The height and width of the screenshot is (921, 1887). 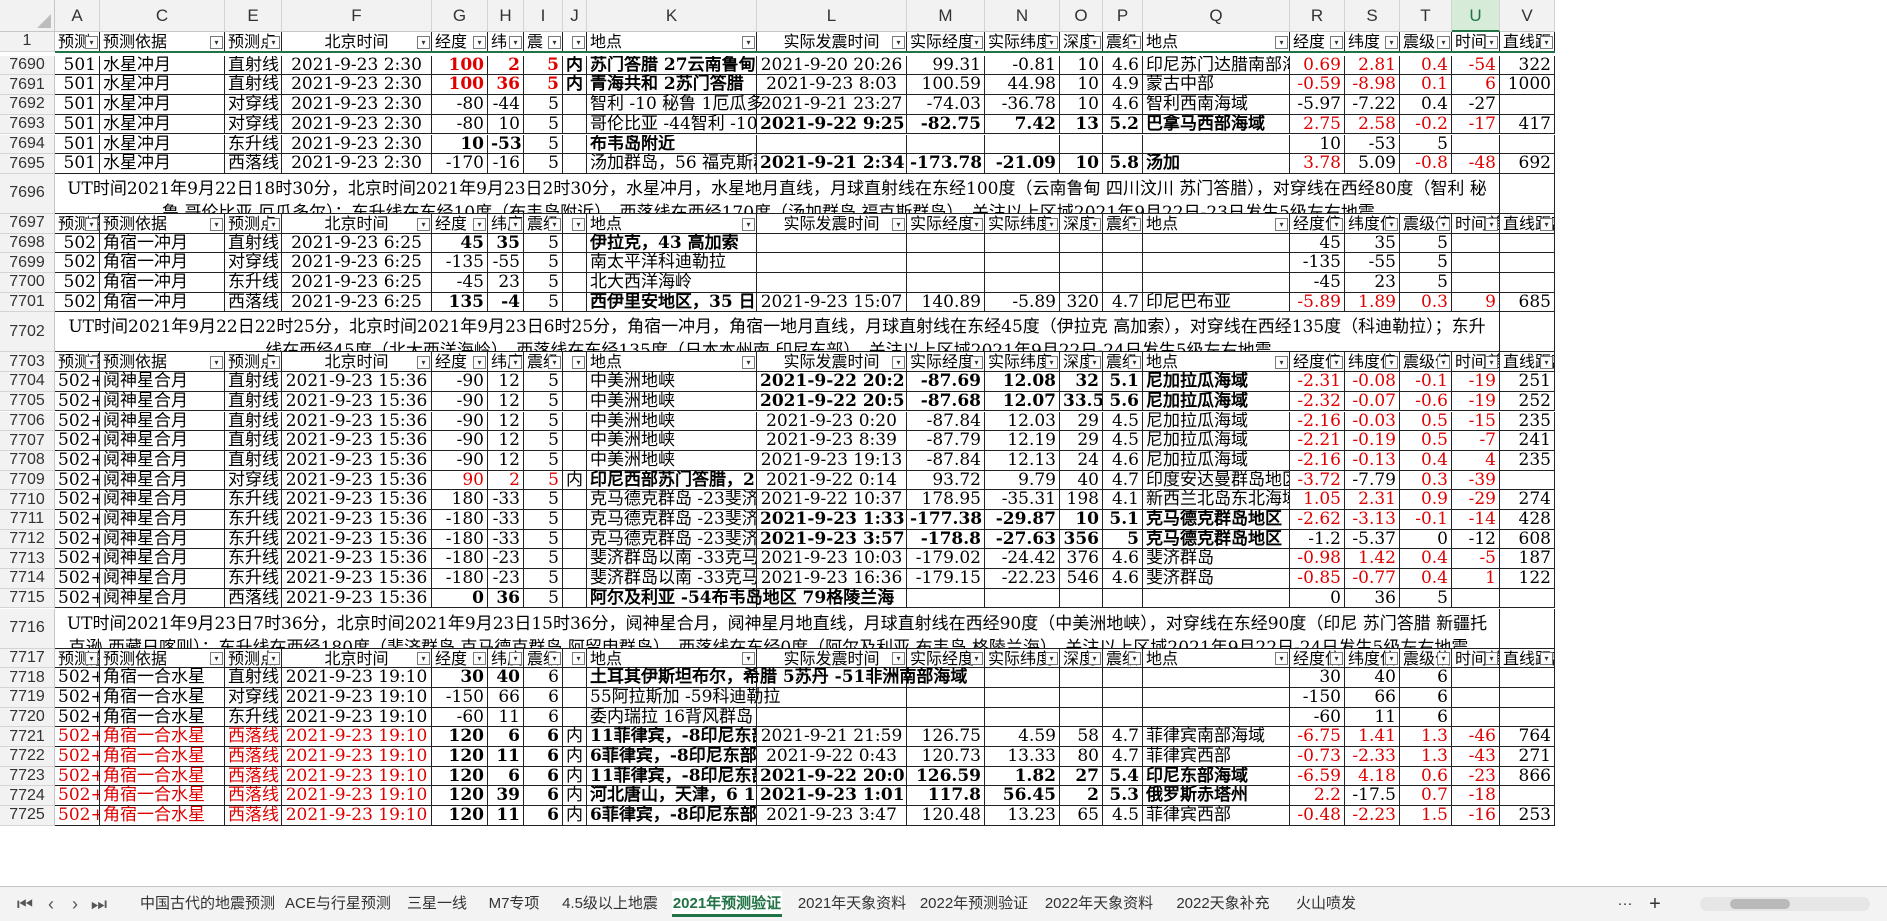 I want to click on header-cell-h: 纬度 ▾, so click(x=506, y=223).